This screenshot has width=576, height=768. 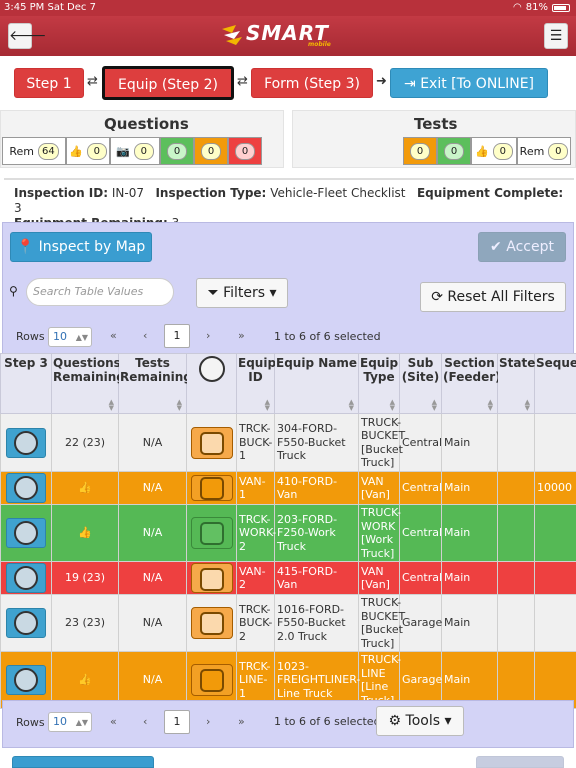 What do you see at coordinates (48, 151) in the screenshot?
I see `rem-badge: 64` at bounding box center [48, 151].